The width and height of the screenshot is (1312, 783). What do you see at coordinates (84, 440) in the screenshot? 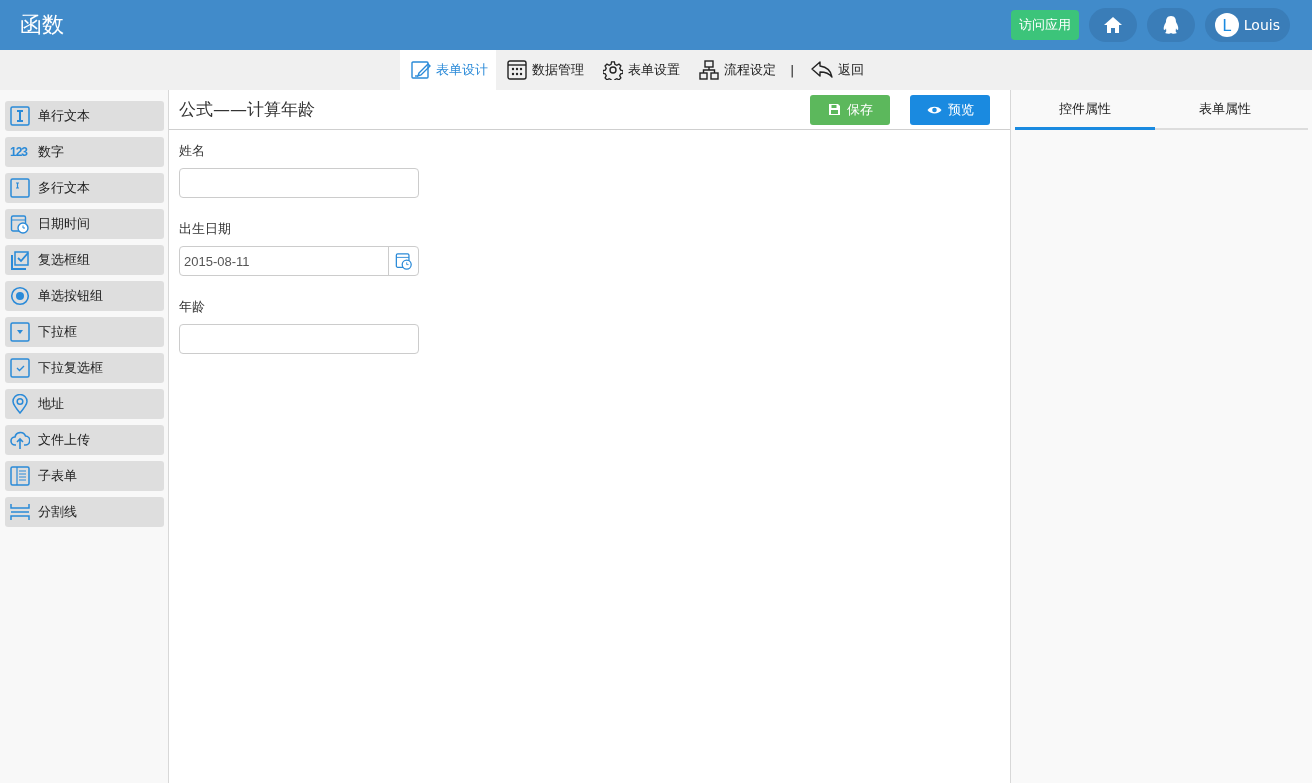
I see `palette-item: 文件上传` at bounding box center [84, 440].